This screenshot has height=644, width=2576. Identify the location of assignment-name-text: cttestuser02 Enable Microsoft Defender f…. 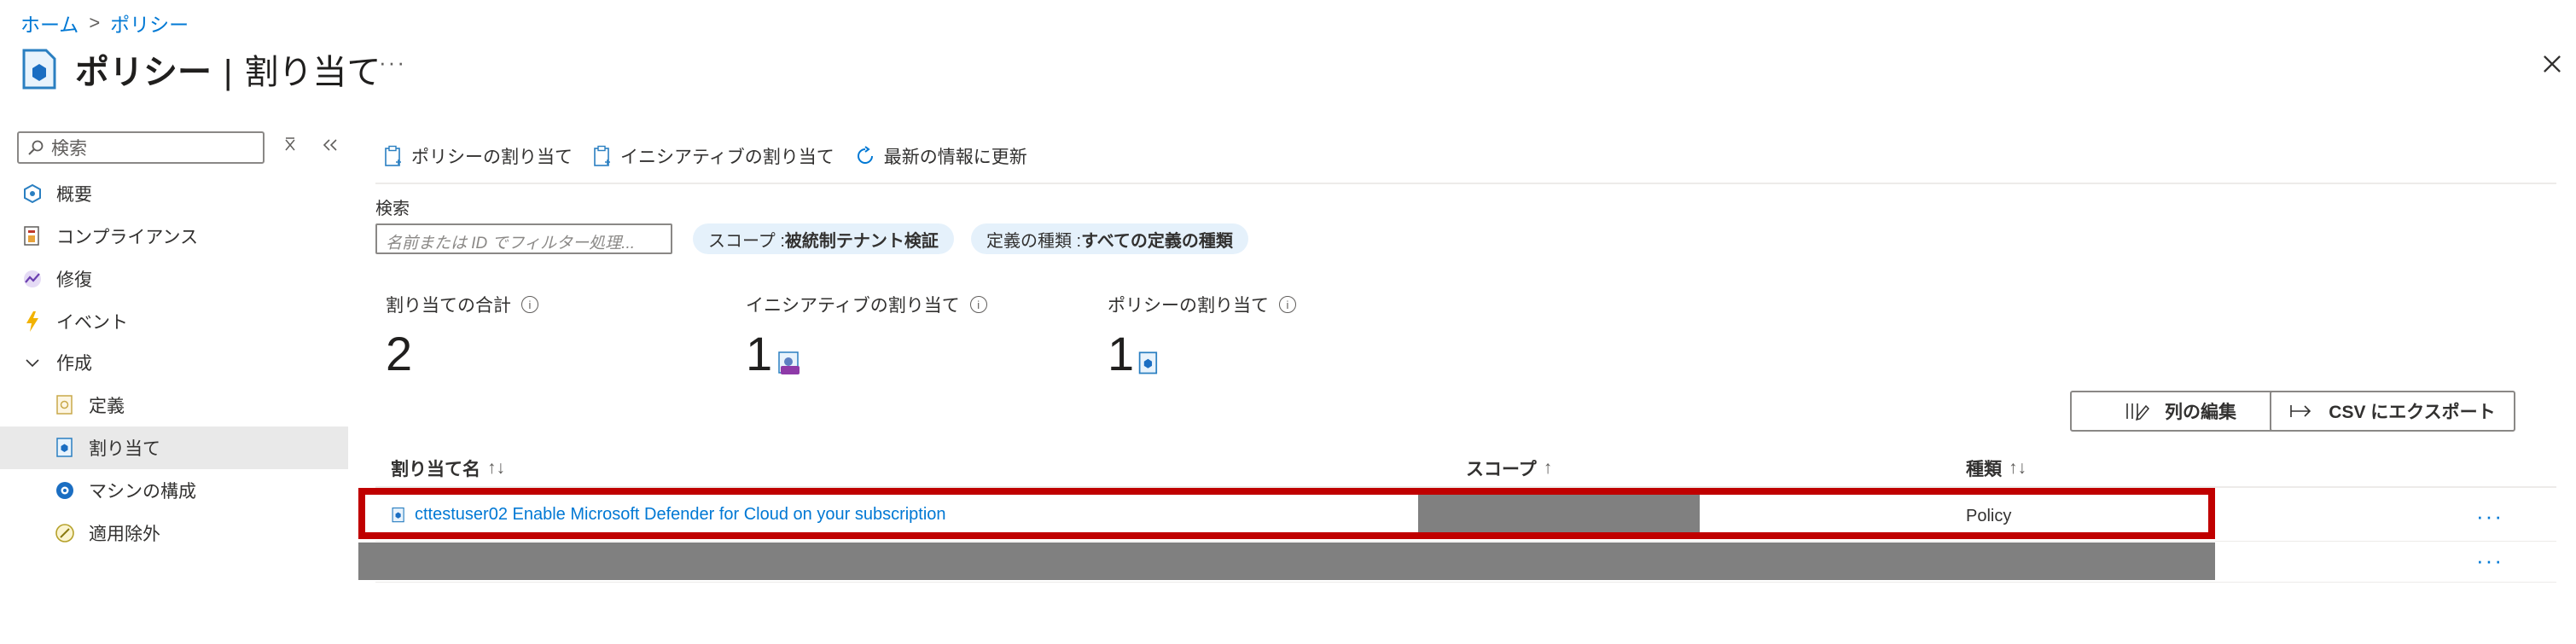
(680, 514).